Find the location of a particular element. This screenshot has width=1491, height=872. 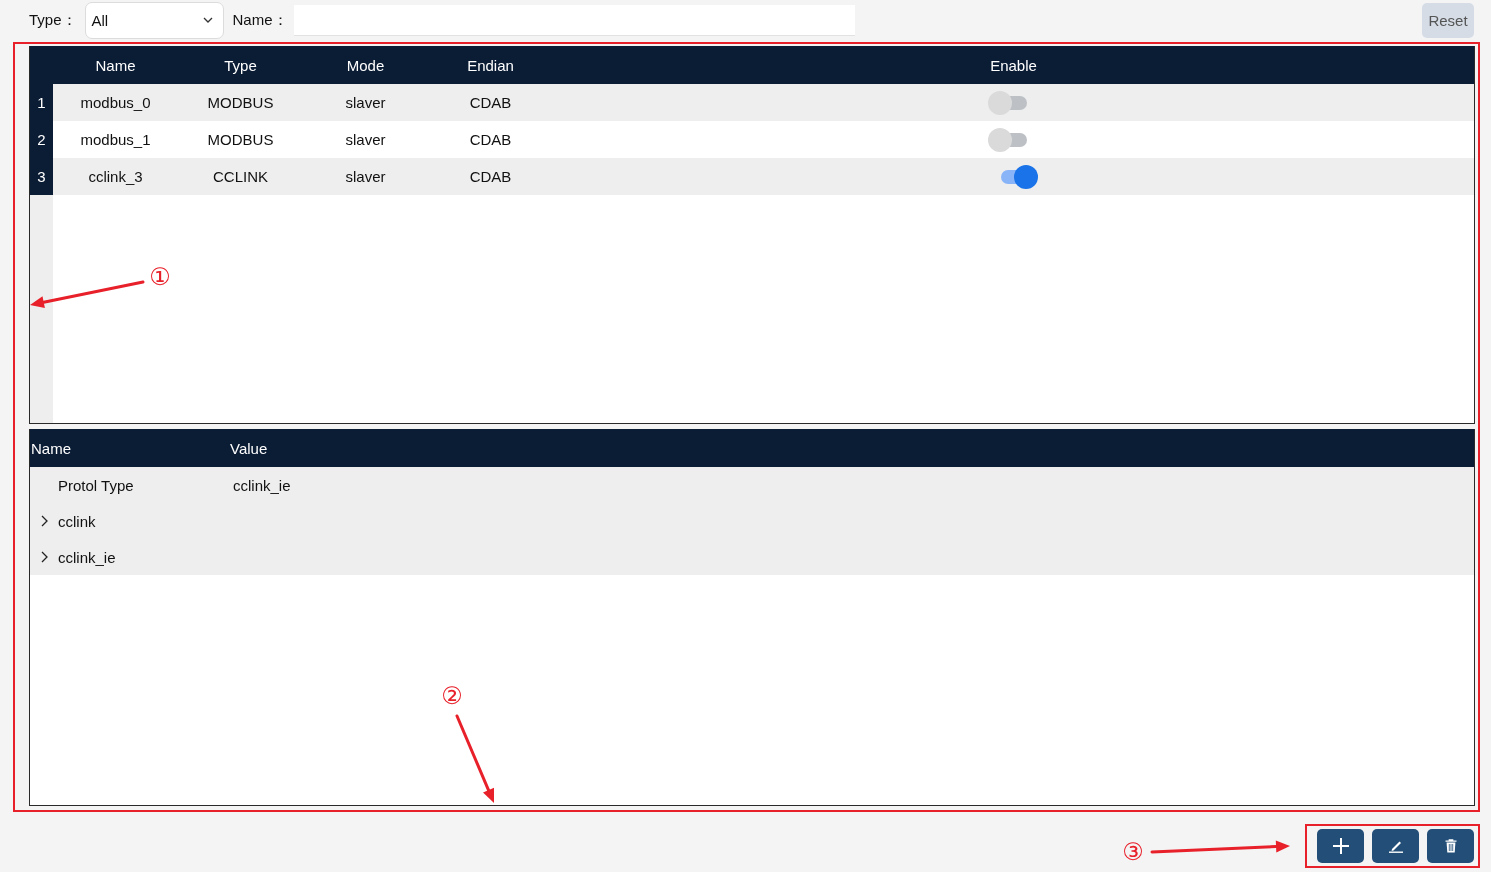

type-select: All is located at coordinates (154, 20).